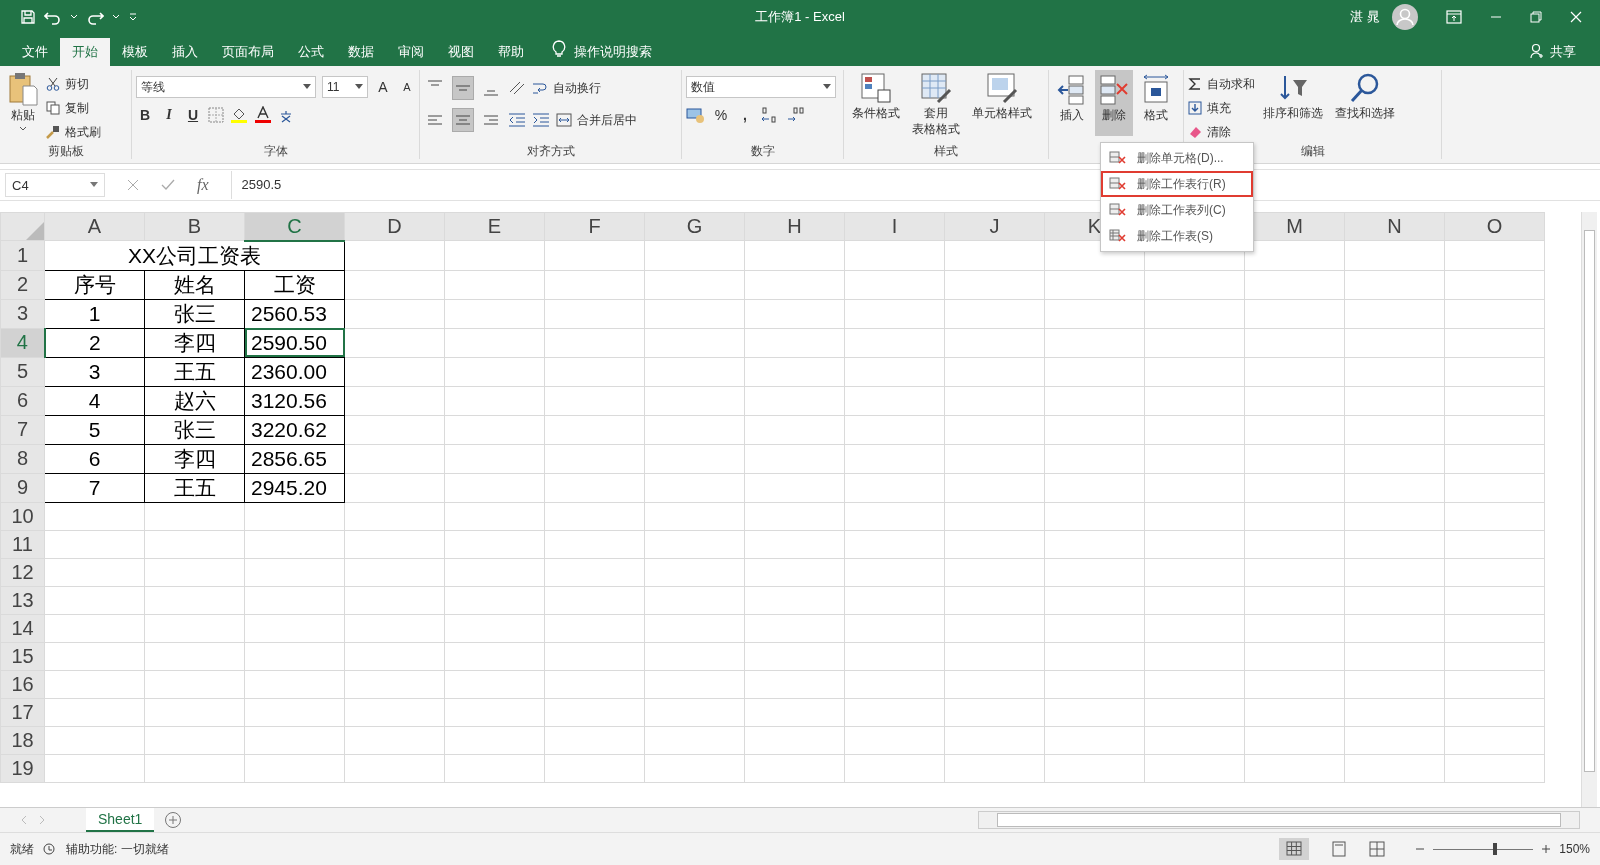 This screenshot has width=1600, height=865. What do you see at coordinates (53, 17) in the screenshot?
I see `undo-icon` at bounding box center [53, 17].